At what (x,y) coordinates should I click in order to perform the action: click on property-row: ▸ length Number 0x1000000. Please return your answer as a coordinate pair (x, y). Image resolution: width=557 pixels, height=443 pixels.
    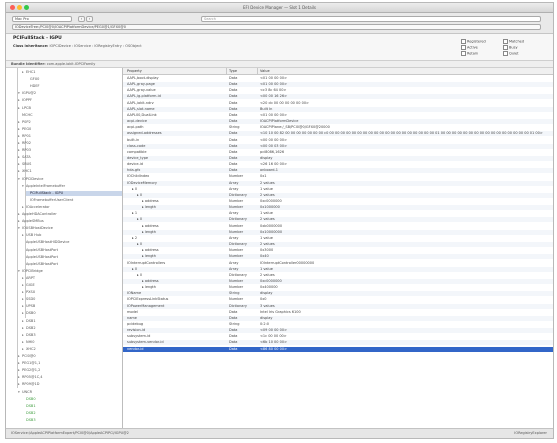
    Looking at the image, I should click on (338, 208).